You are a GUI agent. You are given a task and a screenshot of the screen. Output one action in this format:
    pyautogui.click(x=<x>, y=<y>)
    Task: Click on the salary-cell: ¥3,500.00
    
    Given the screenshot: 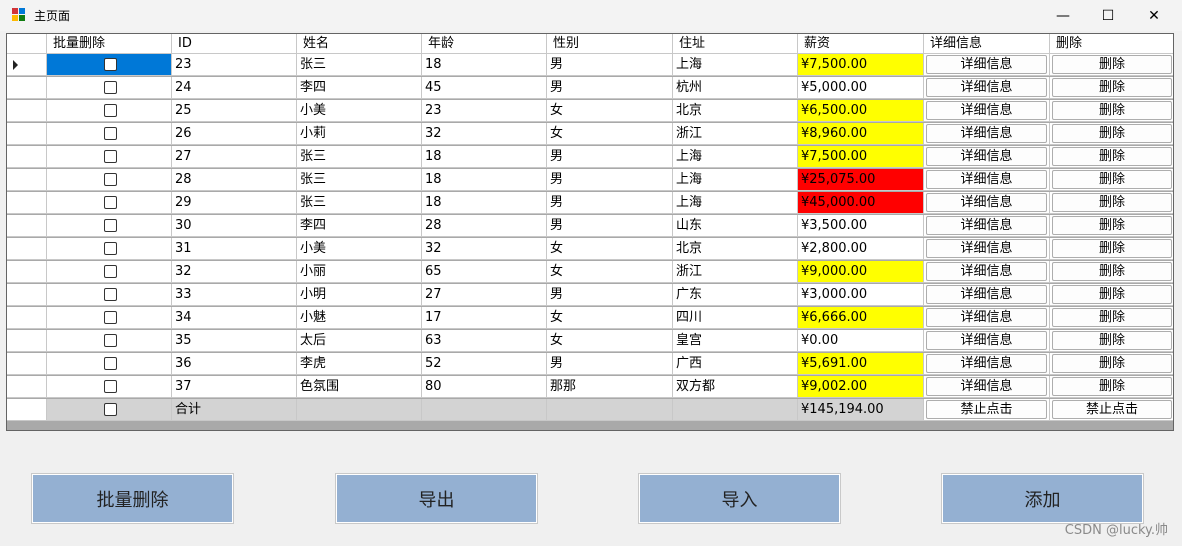 What is the action you would take?
    pyautogui.click(x=861, y=226)
    